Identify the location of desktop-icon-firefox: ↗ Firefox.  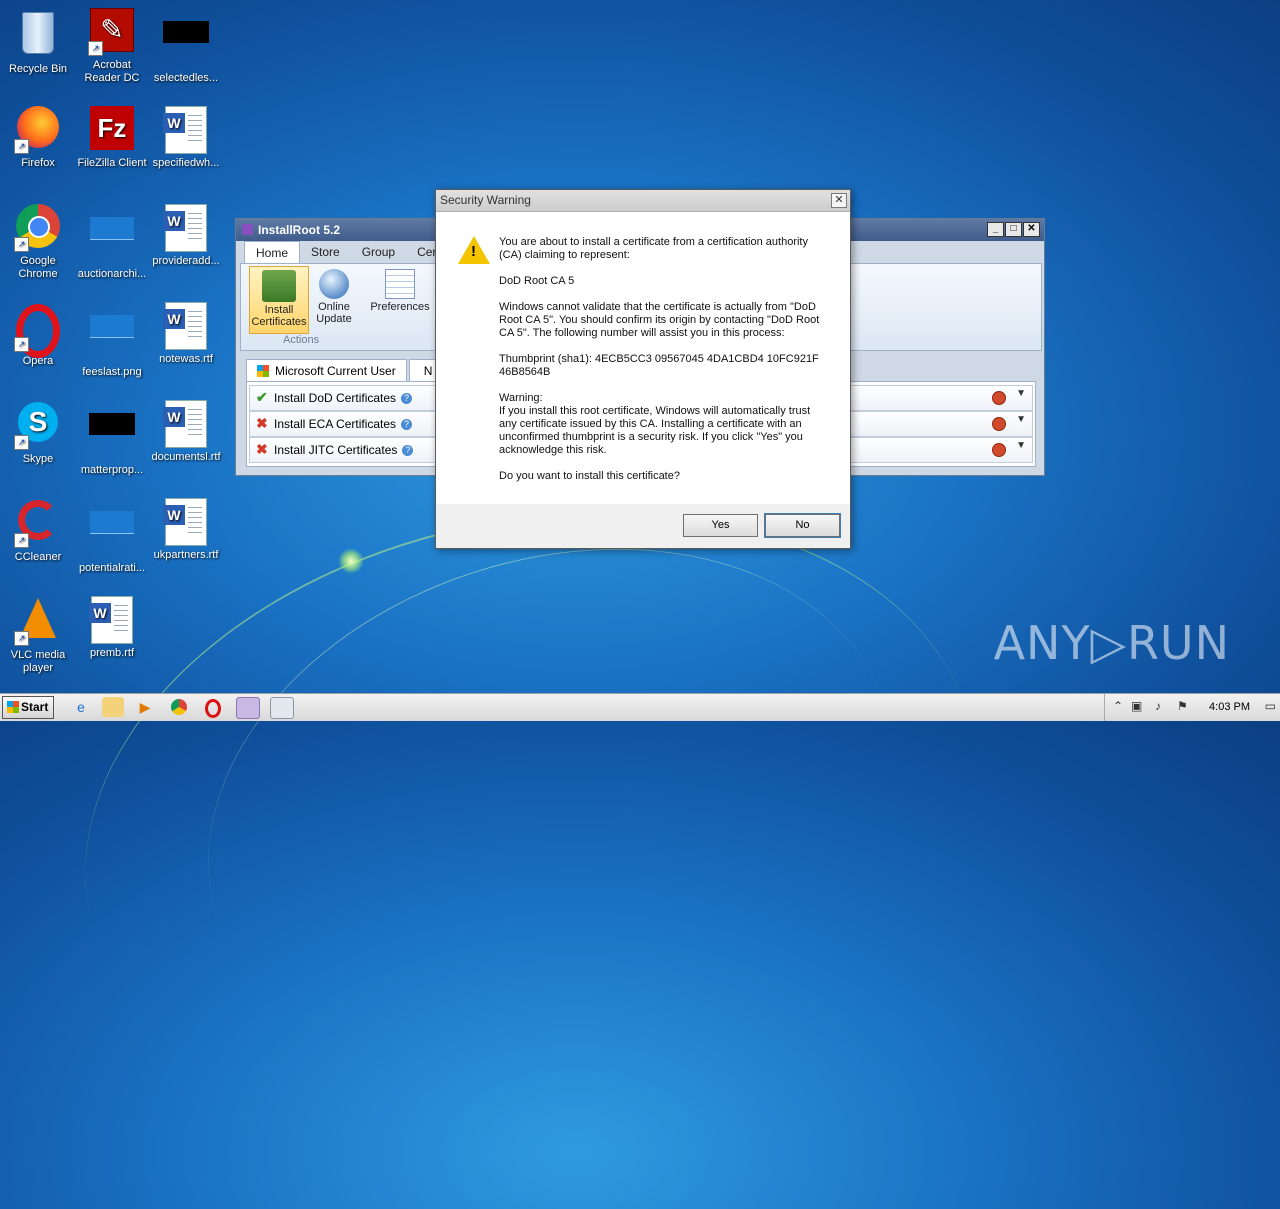
(38, 138).